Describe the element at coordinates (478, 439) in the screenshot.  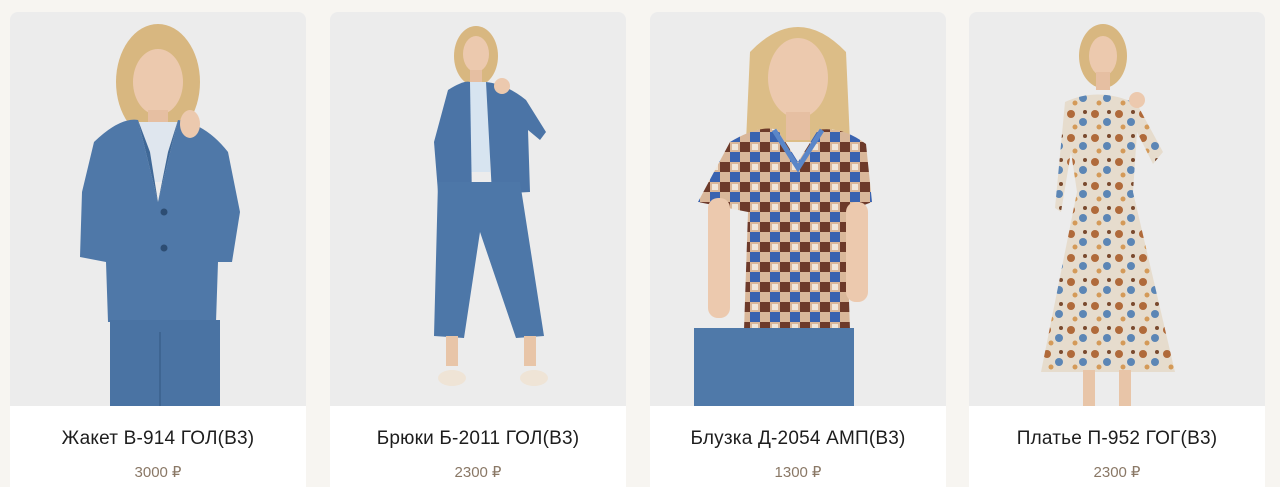
I see `product-title: Брюки Б-2011 ГОЛ(В3)` at that location.